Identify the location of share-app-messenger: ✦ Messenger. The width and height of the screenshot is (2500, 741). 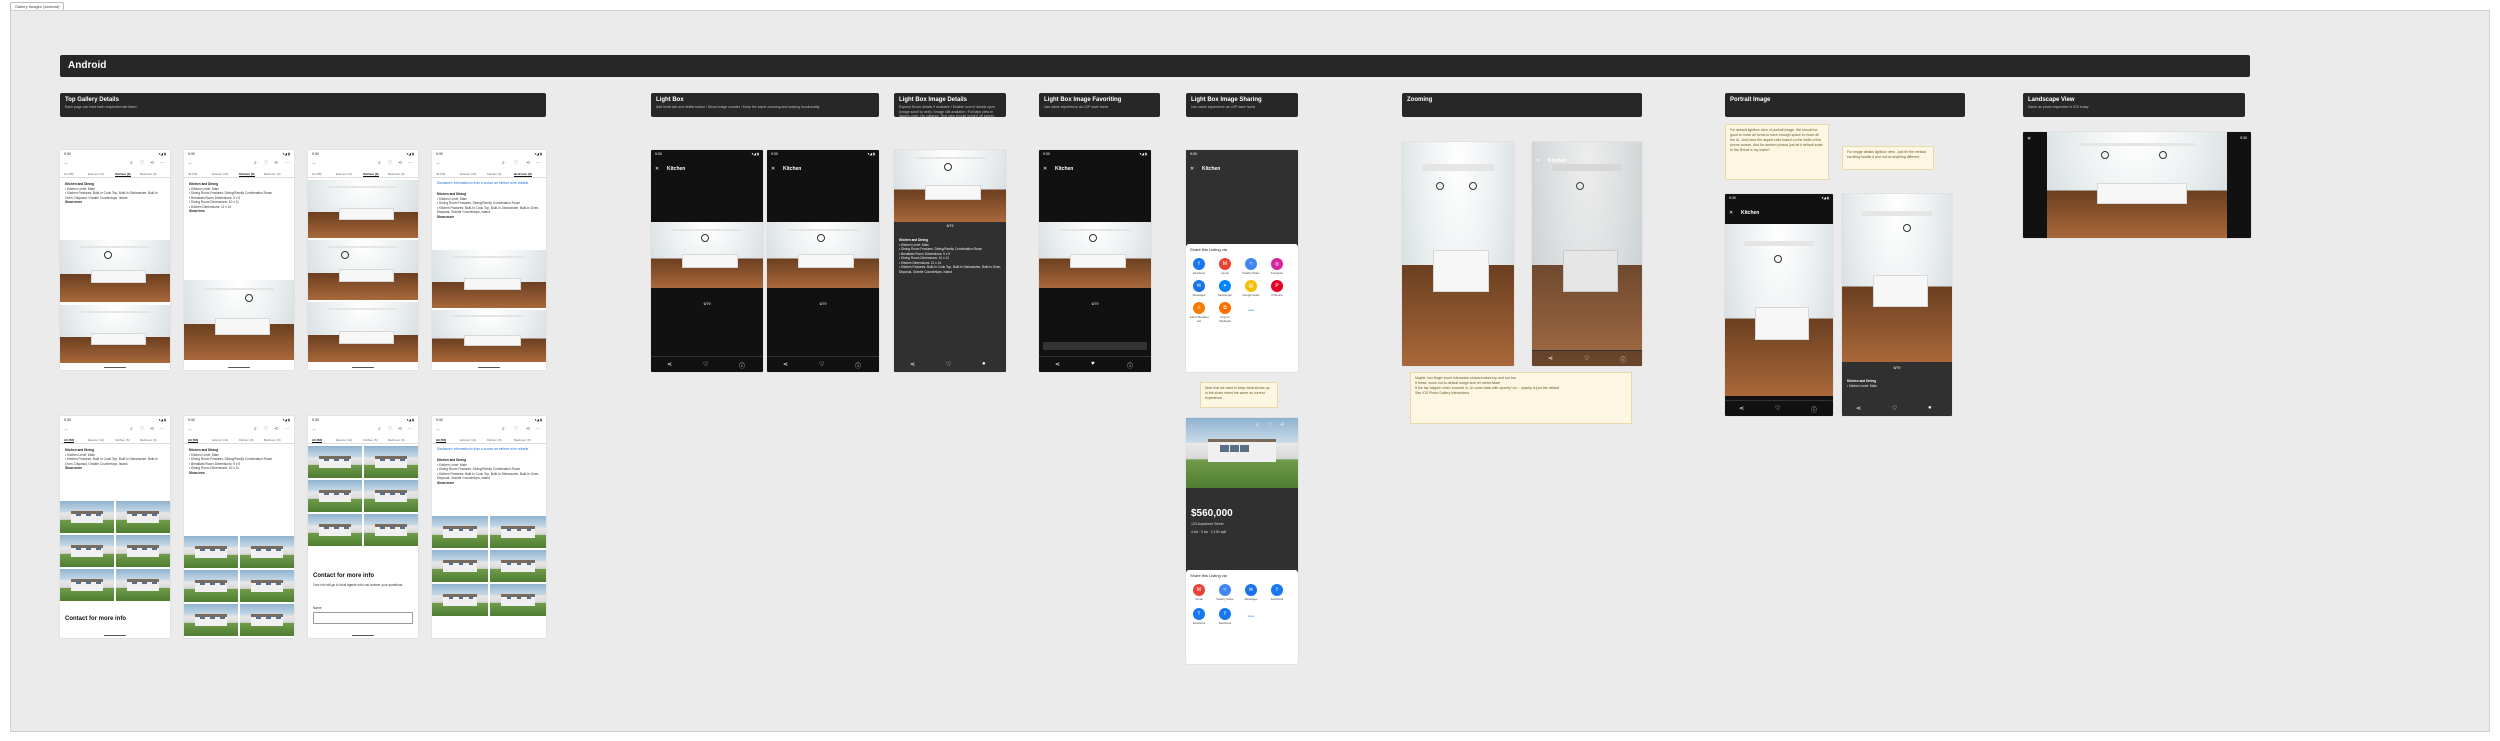
(1225, 288).